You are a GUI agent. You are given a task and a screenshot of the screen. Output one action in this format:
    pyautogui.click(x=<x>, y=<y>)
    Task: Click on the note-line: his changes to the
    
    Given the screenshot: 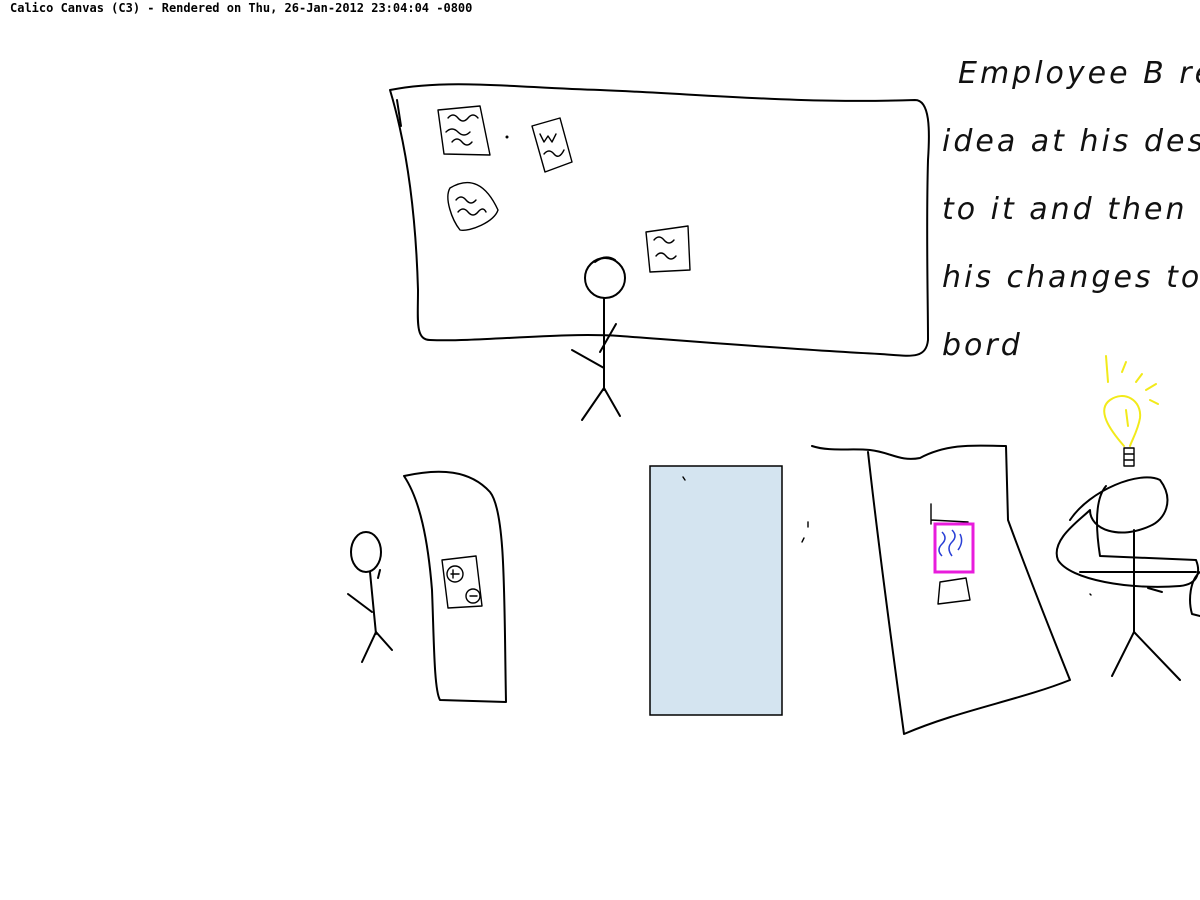 What is the action you would take?
    pyautogui.click(x=1071, y=277)
    